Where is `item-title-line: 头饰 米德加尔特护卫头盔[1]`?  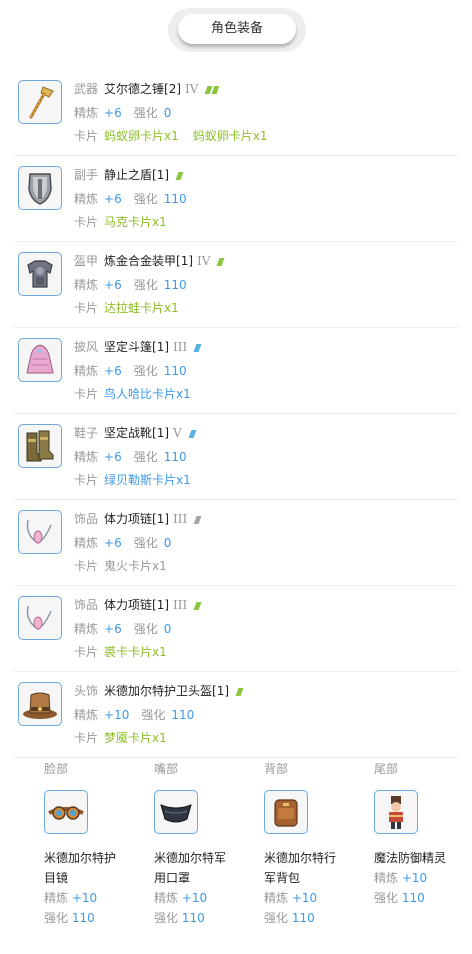
item-title-line: 头饰 米德加尔特护卫头盔[1] is located at coordinates (159, 691).